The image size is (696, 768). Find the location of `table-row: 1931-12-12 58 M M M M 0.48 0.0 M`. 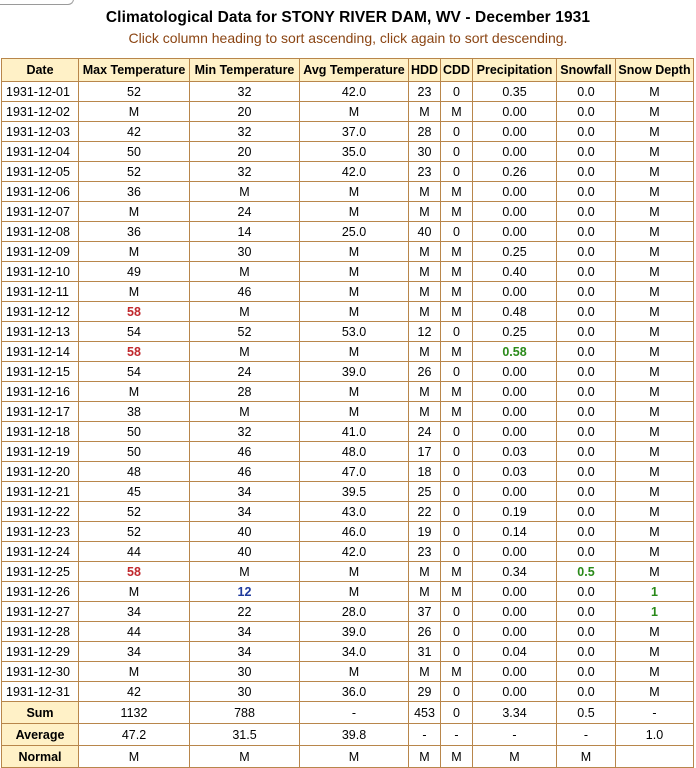

table-row: 1931-12-12 58 M M M M 0.48 0.0 M is located at coordinates (347, 311).